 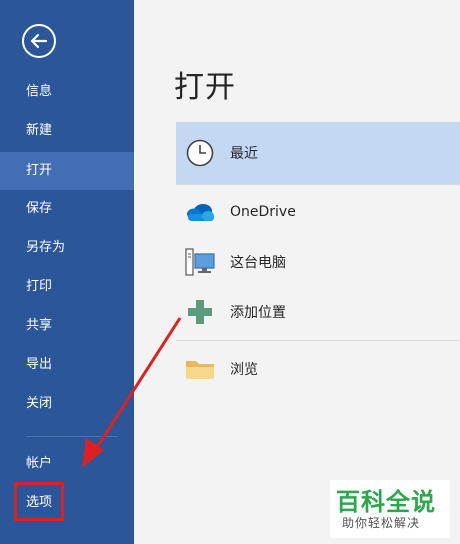 What do you see at coordinates (67, 326) in the screenshot?
I see `nav-item-share: 共享` at bounding box center [67, 326].